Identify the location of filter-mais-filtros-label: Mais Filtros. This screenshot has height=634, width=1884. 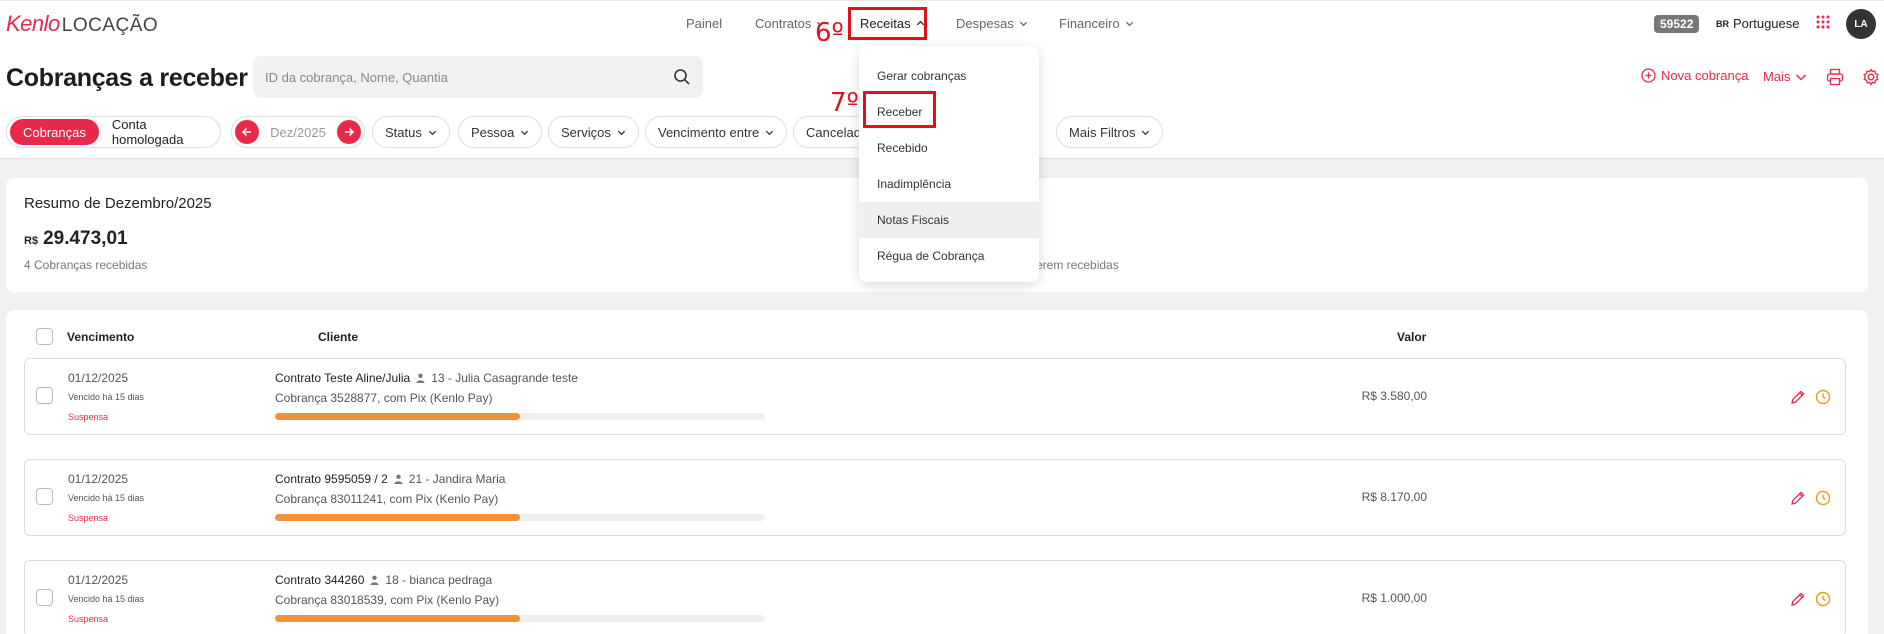
(1102, 132).